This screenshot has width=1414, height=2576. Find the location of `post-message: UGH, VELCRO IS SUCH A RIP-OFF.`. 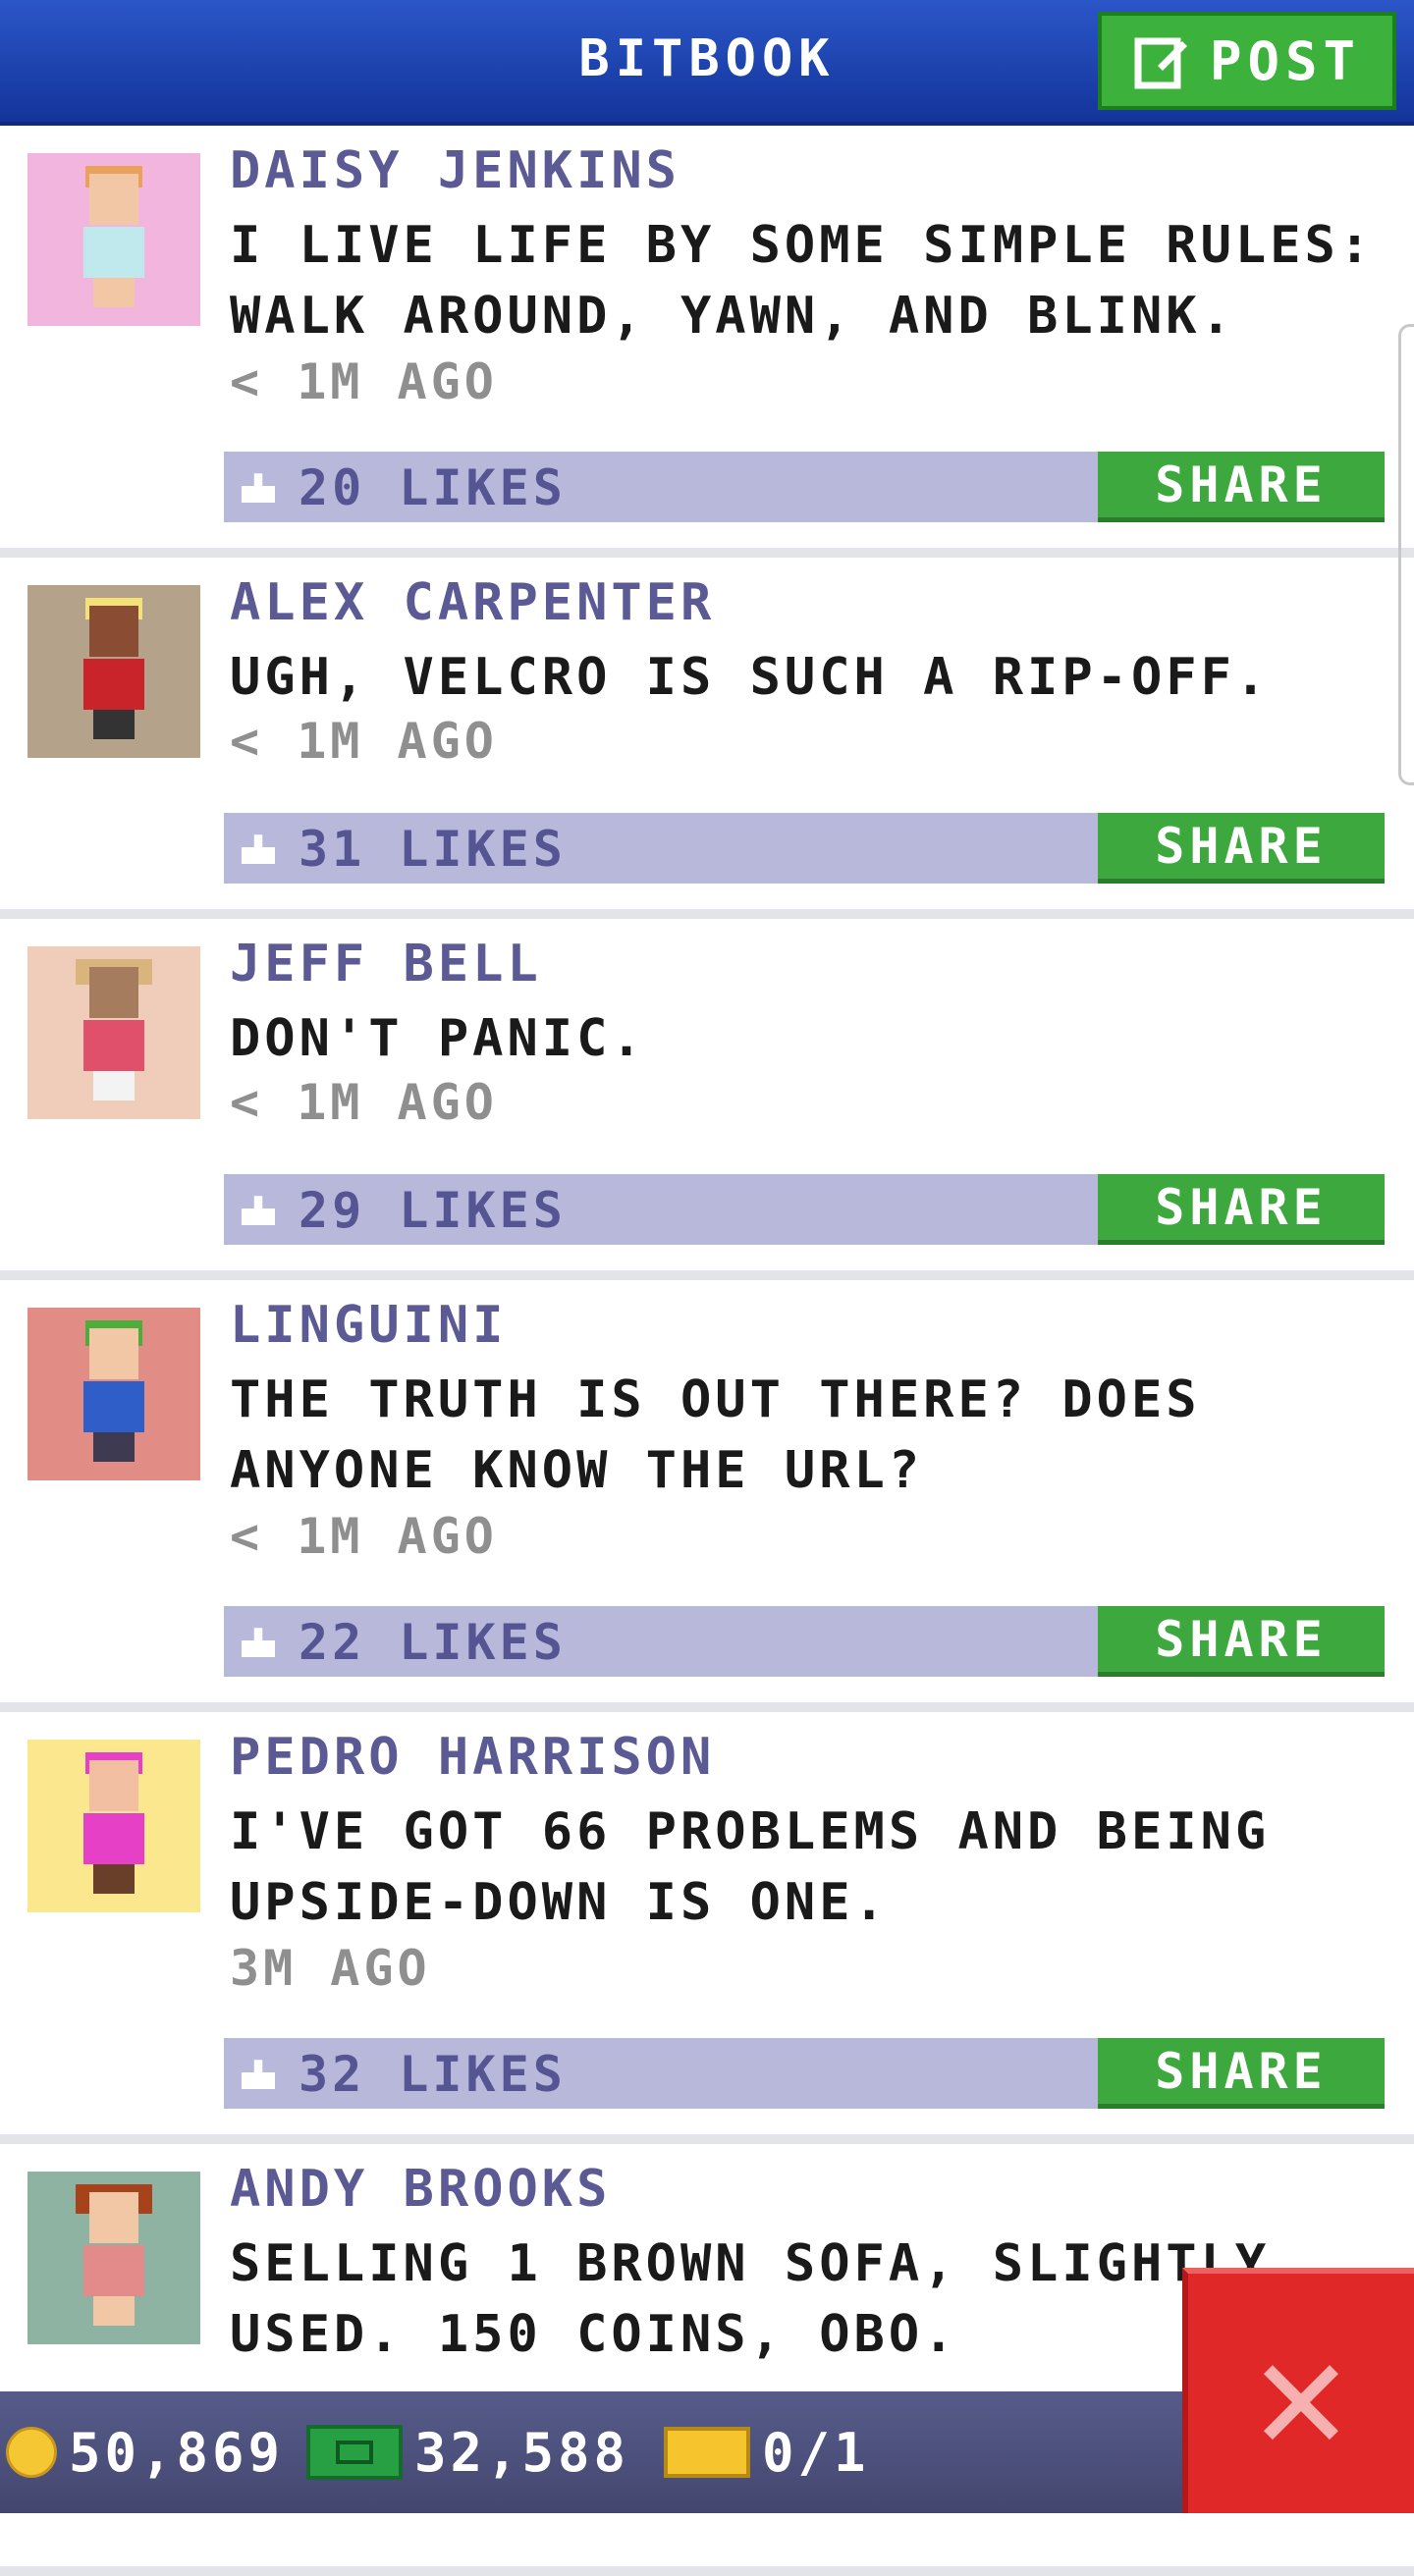

post-message: UGH, VELCRO IS SUCH A RIP-OFF. is located at coordinates (750, 677).